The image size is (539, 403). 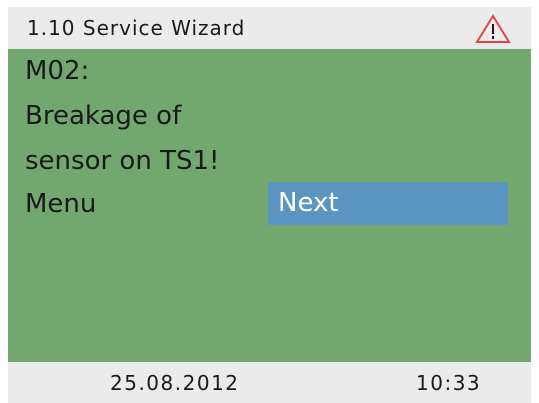 What do you see at coordinates (136, 28) in the screenshot?
I see `screen-title: 1.10 Service Wizard` at bounding box center [136, 28].